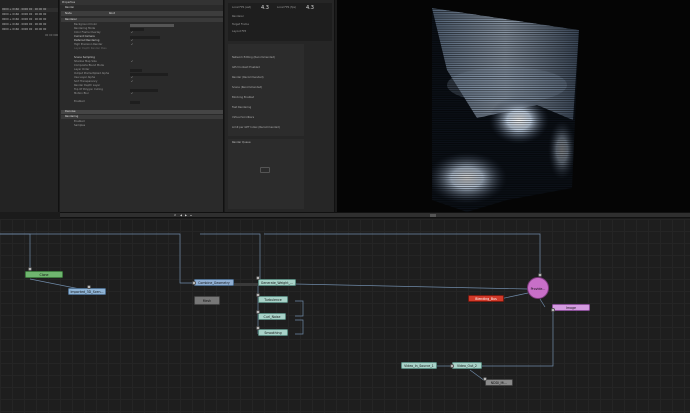 Image resolution: width=690 pixels, height=413 pixels. What do you see at coordinates (256, 127) in the screenshot?
I see `feature-button: Limit per GPT Index (Recommended)` at bounding box center [256, 127].